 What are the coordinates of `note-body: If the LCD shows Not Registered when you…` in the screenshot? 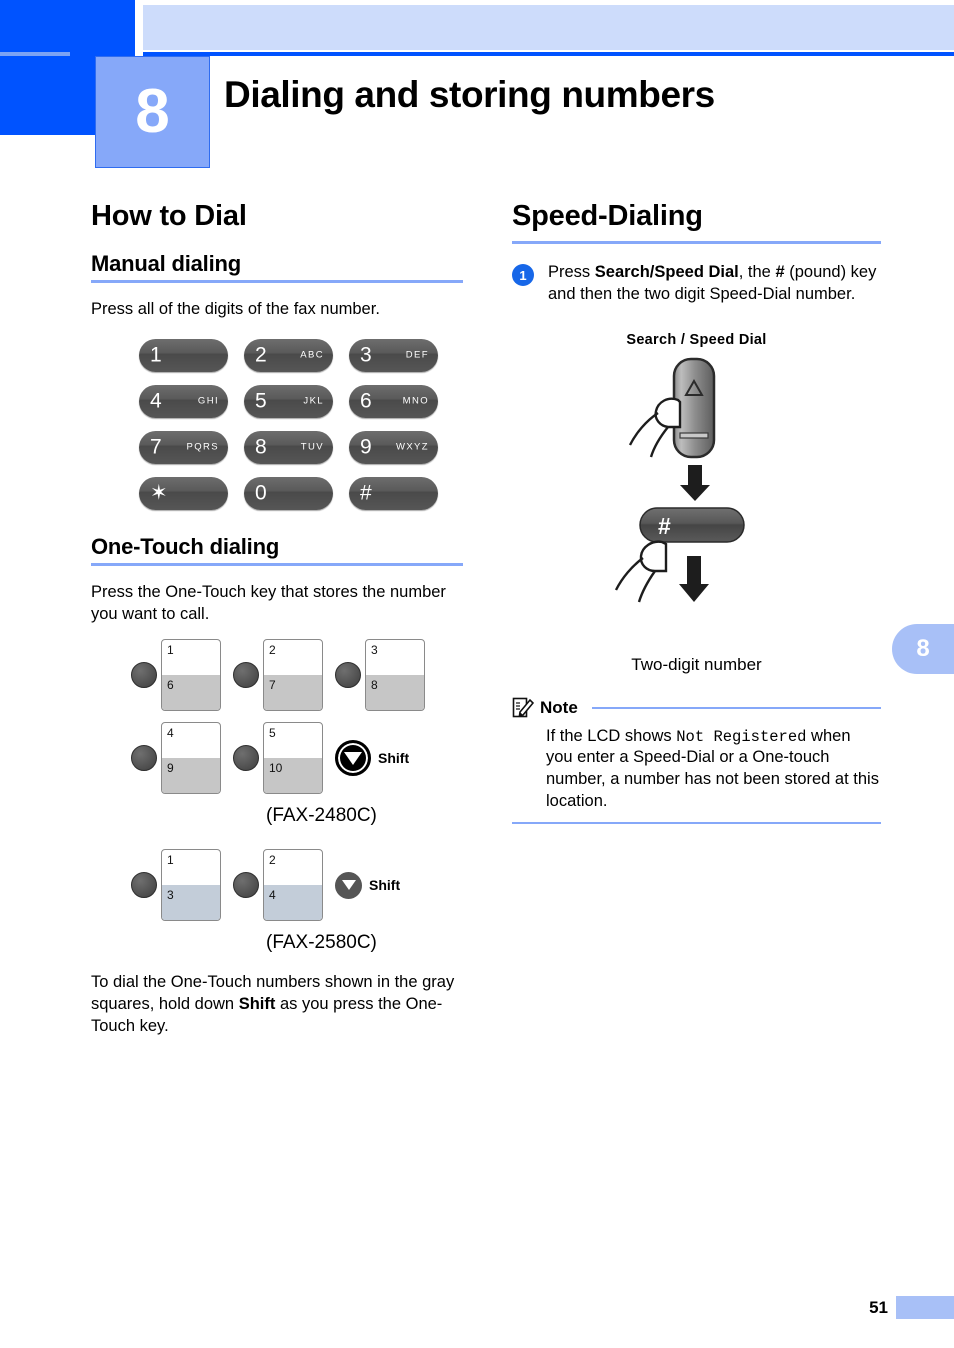 It's located at (713, 769).